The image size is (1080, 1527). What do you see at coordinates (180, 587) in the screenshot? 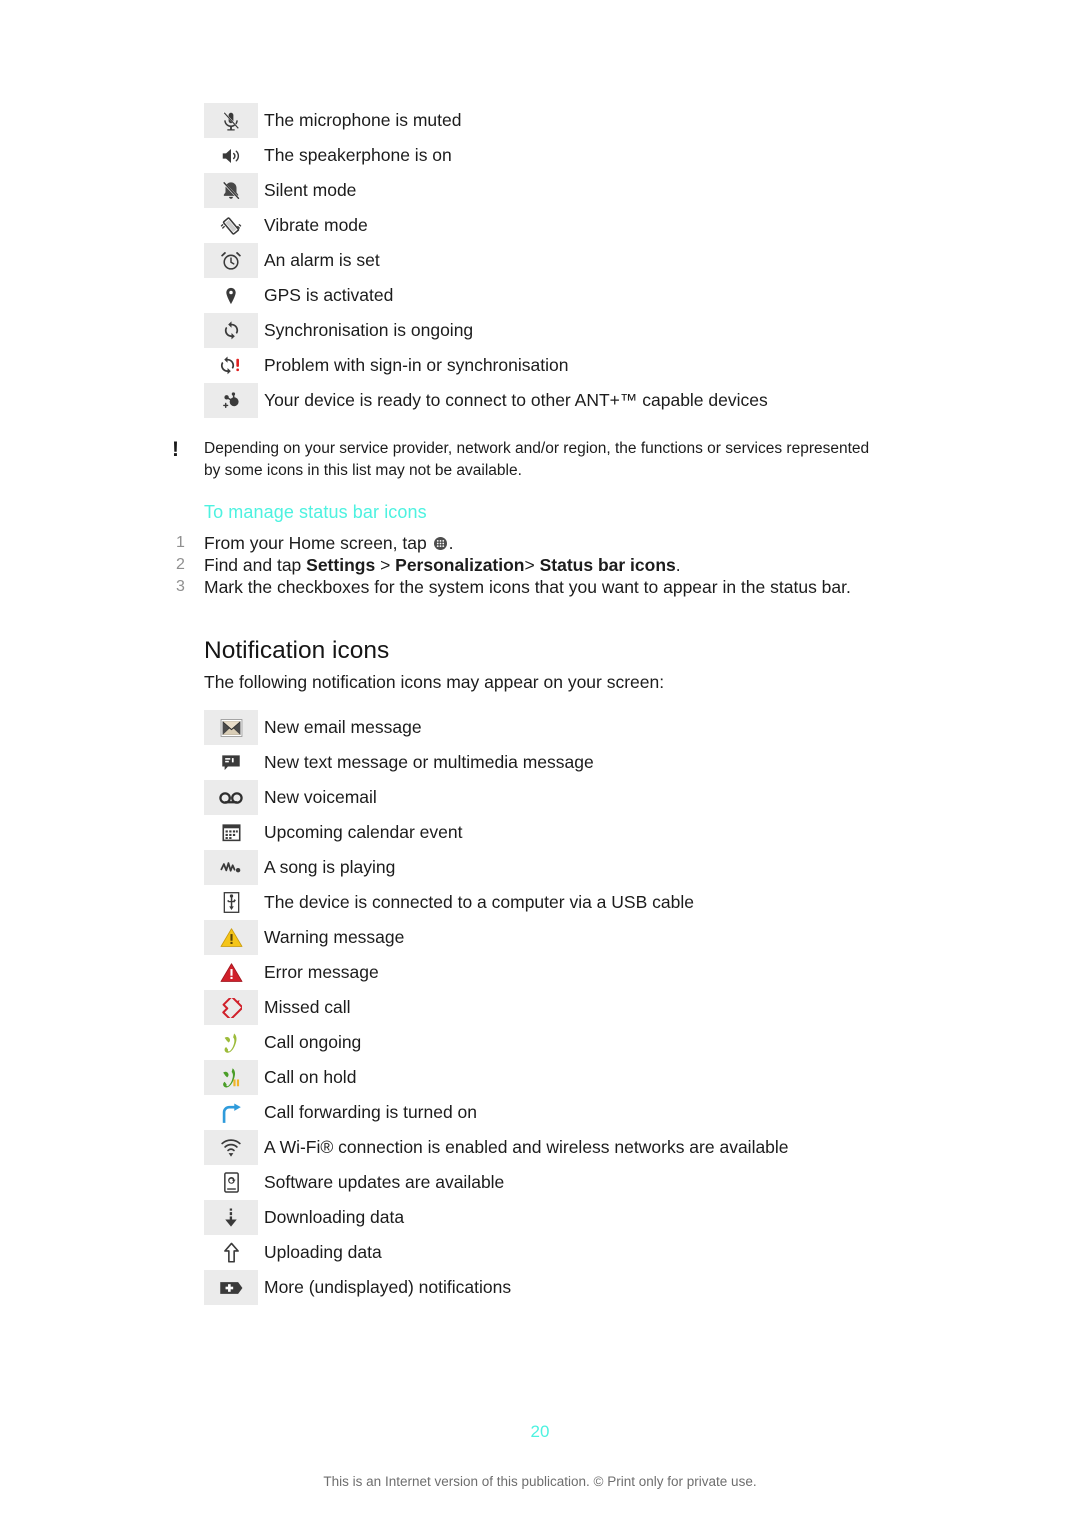
I see `step-number: 3` at bounding box center [180, 587].